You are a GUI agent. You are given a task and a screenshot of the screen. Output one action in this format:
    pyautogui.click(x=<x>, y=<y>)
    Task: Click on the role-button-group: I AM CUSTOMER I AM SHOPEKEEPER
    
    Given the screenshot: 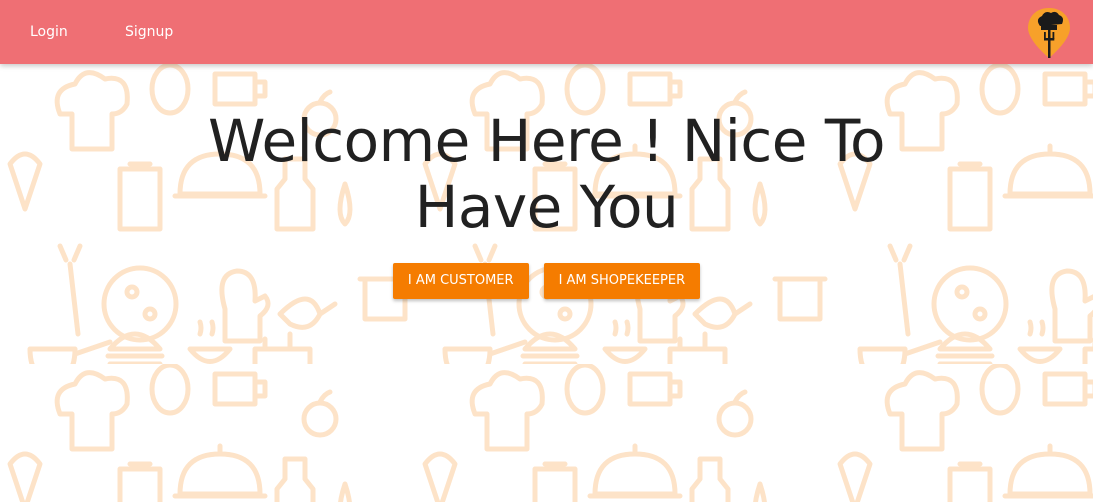 What is the action you would take?
    pyautogui.click(x=546, y=281)
    